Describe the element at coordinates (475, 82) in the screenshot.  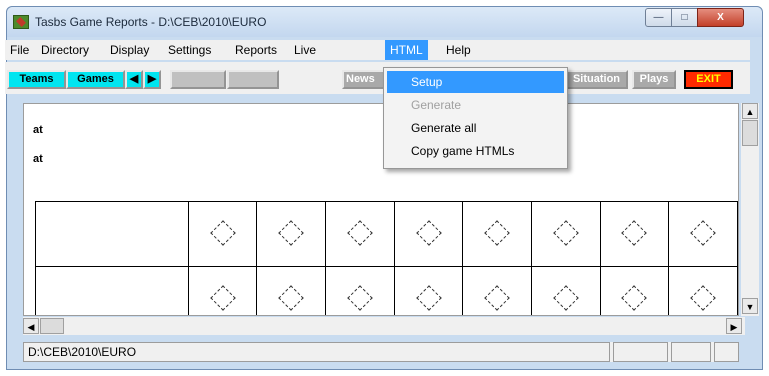
I see `menu-item-setup: Setup` at that location.